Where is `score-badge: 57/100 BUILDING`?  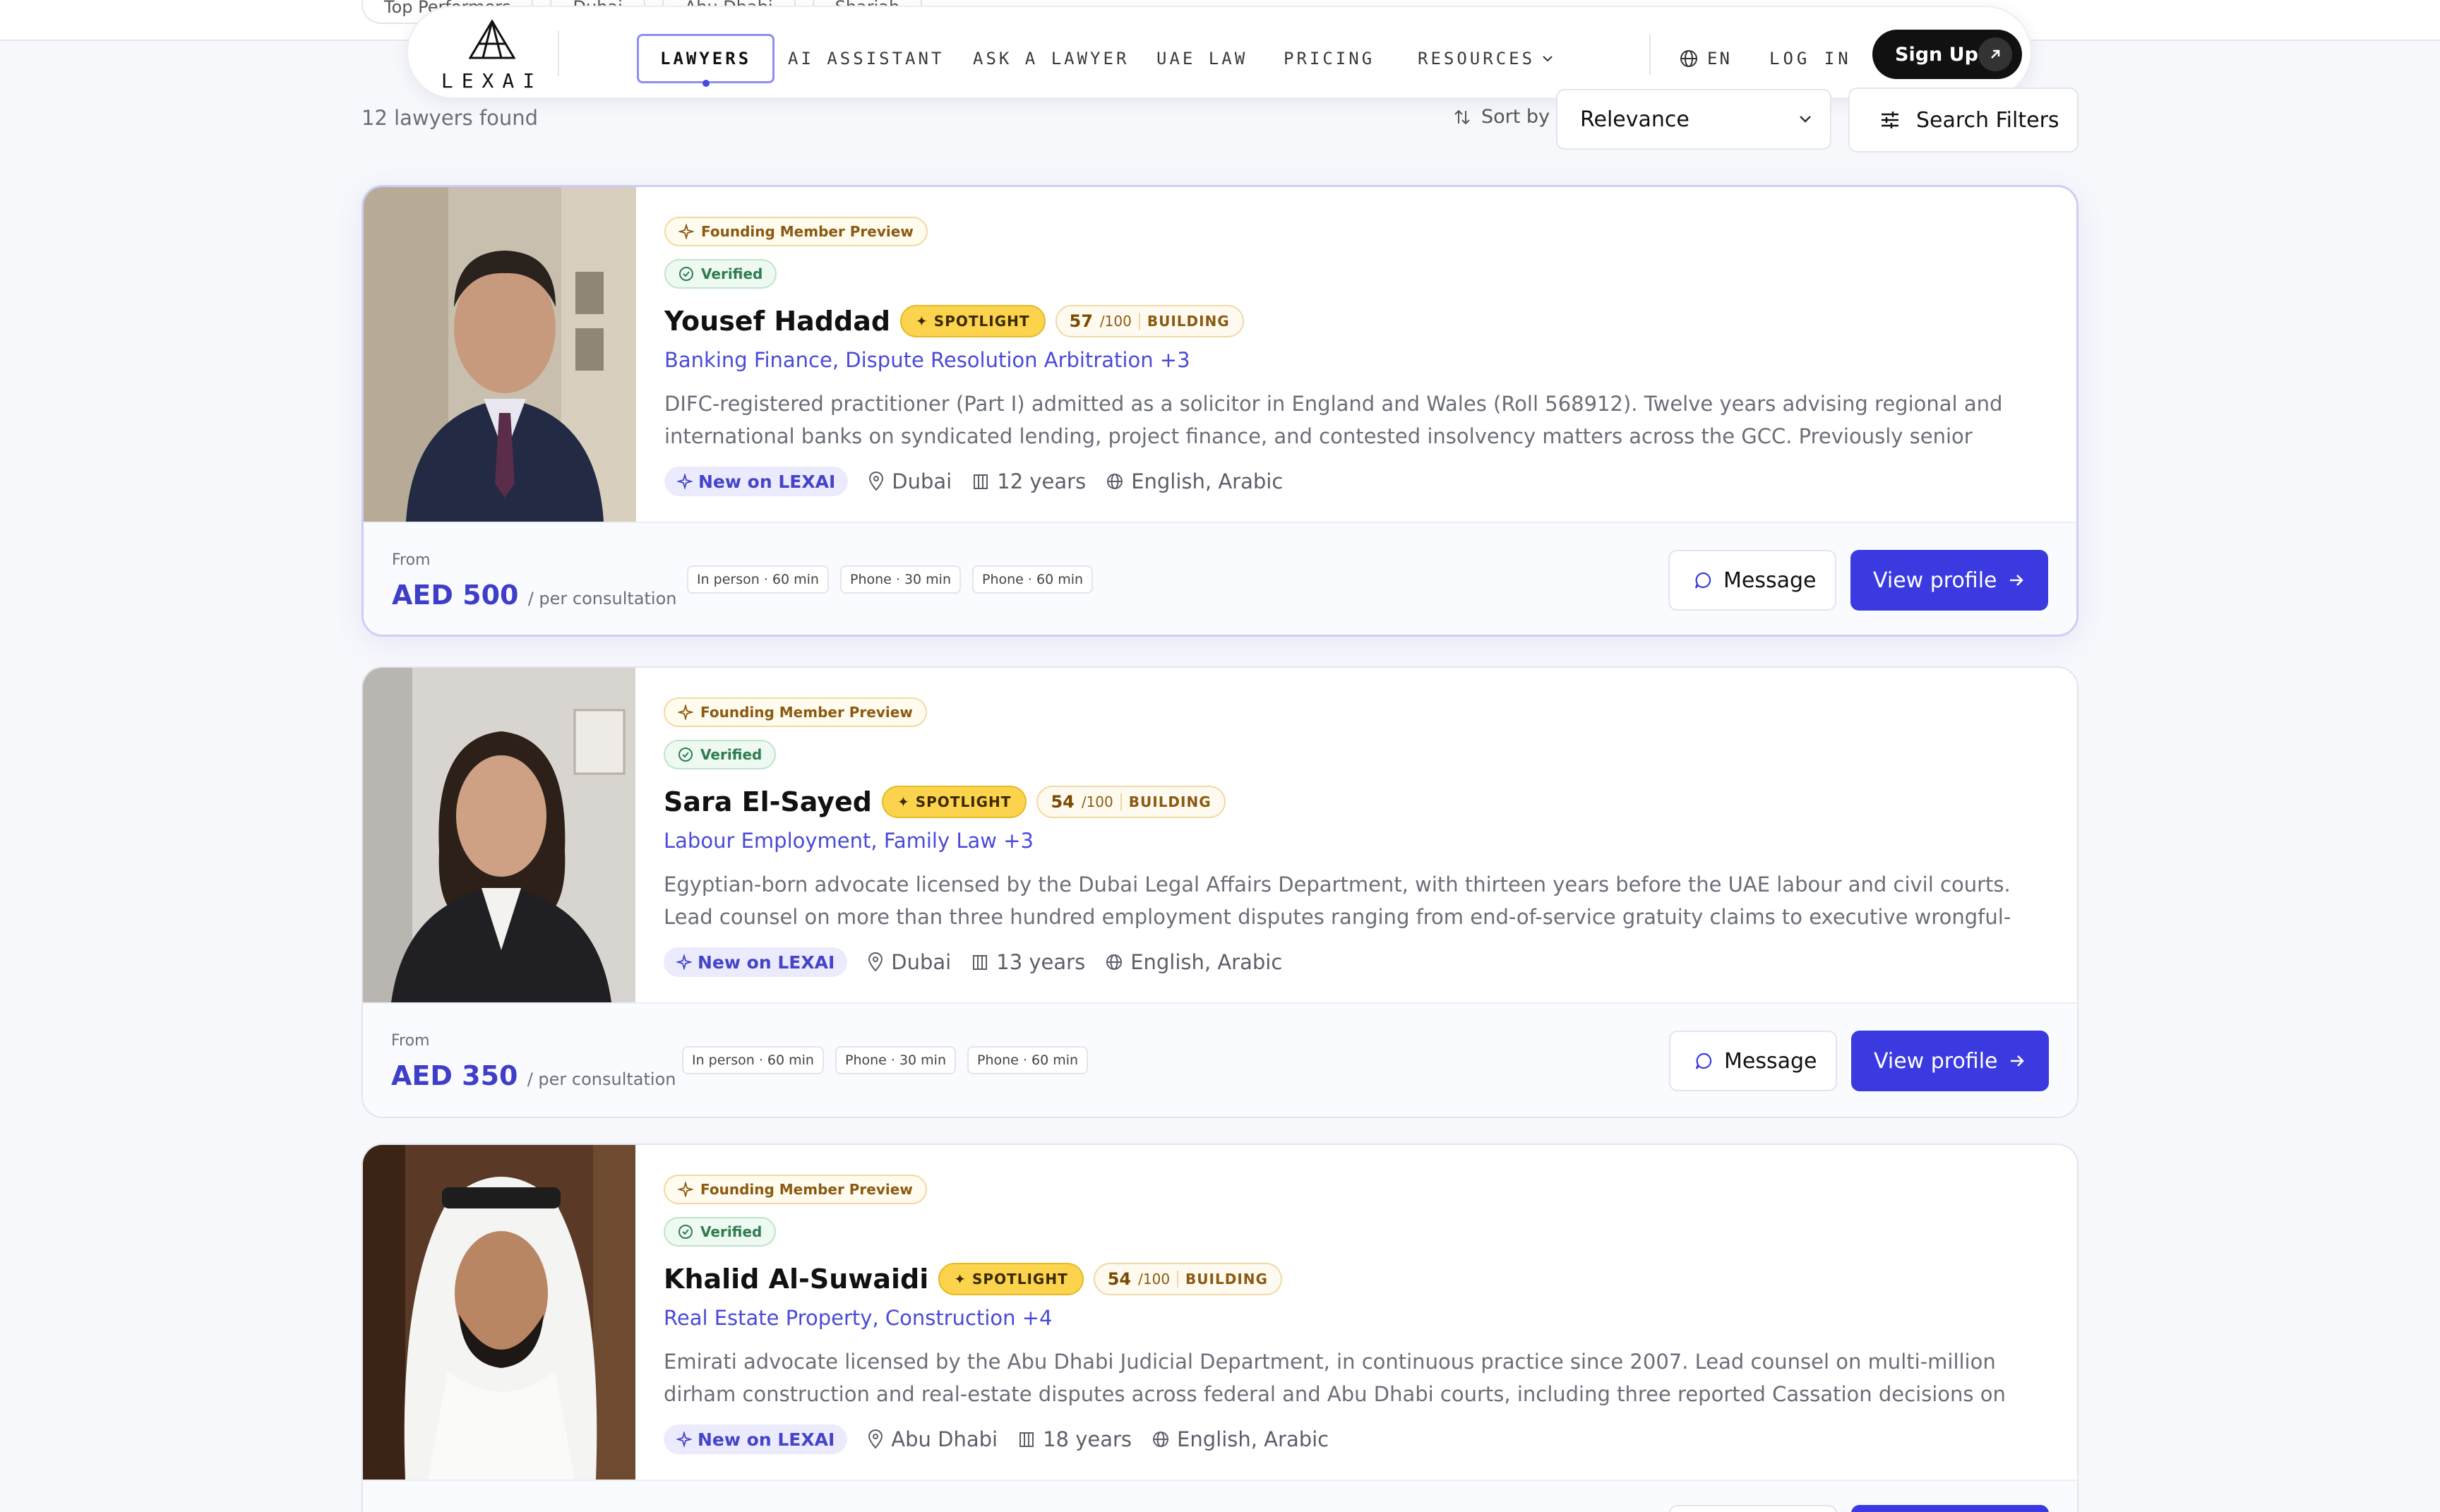
score-badge: 57/100 BUILDING is located at coordinates (1149, 321).